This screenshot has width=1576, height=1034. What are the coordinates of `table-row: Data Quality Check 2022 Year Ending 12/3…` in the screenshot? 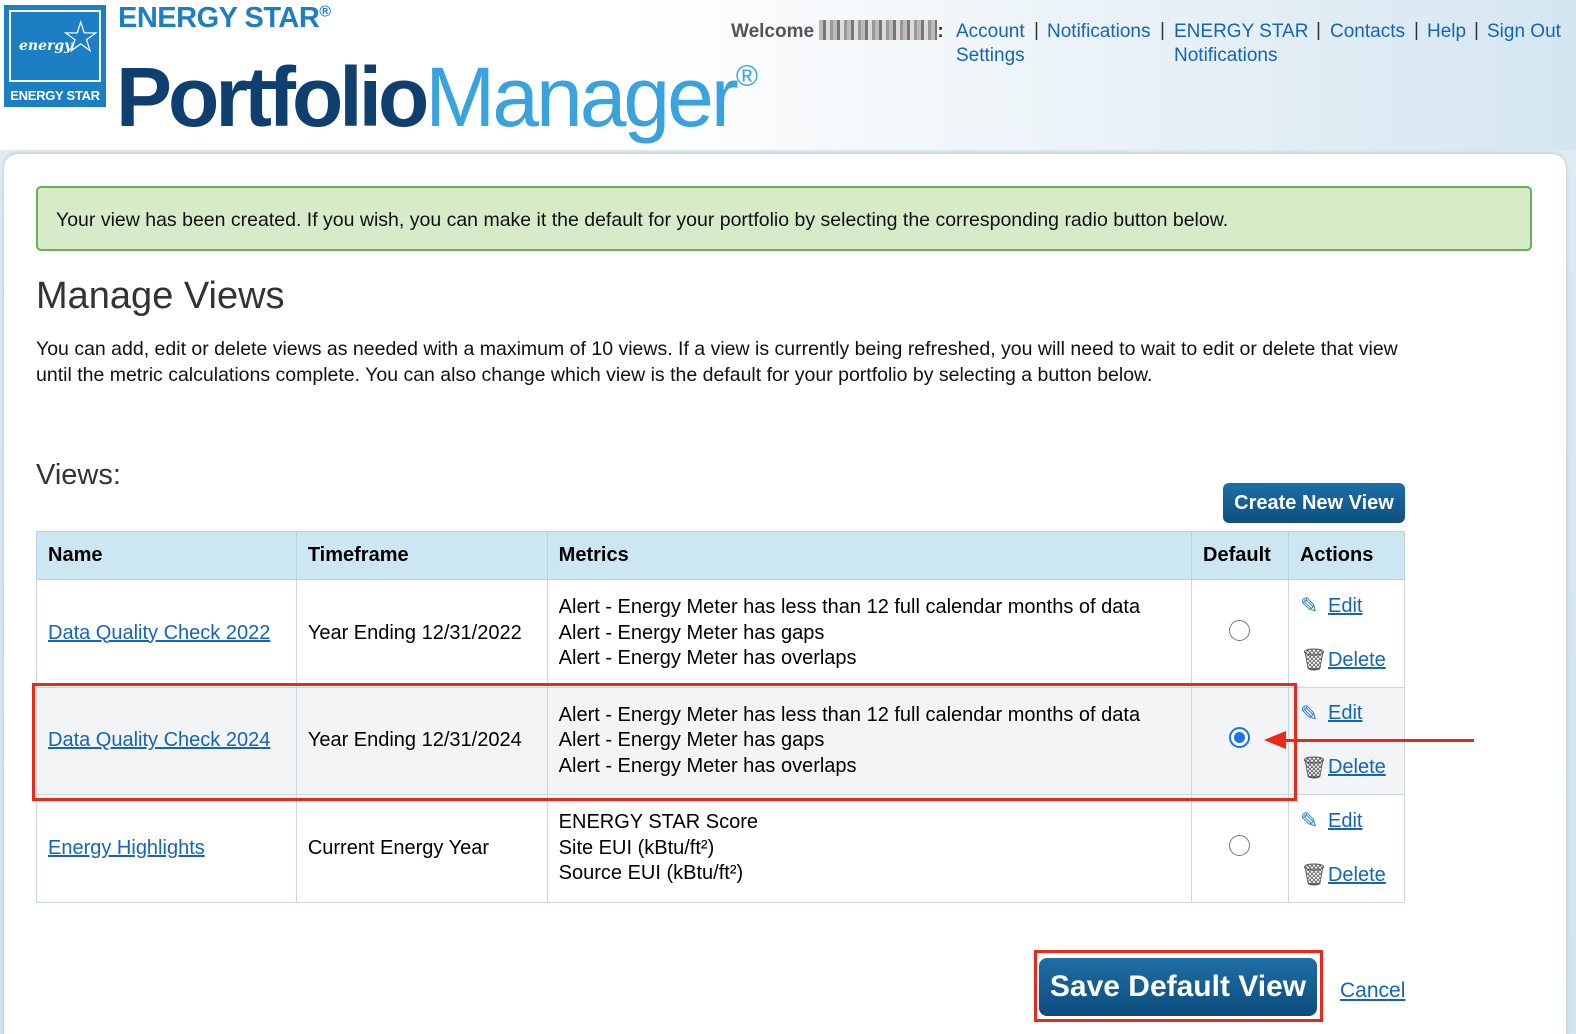 It's located at (721, 633).